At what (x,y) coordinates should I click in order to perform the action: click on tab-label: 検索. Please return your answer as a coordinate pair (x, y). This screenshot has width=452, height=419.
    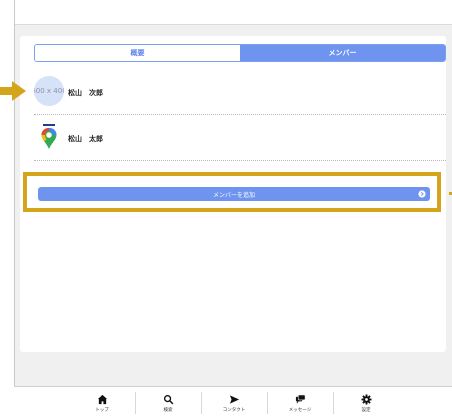
    Looking at the image, I should click on (168, 410).